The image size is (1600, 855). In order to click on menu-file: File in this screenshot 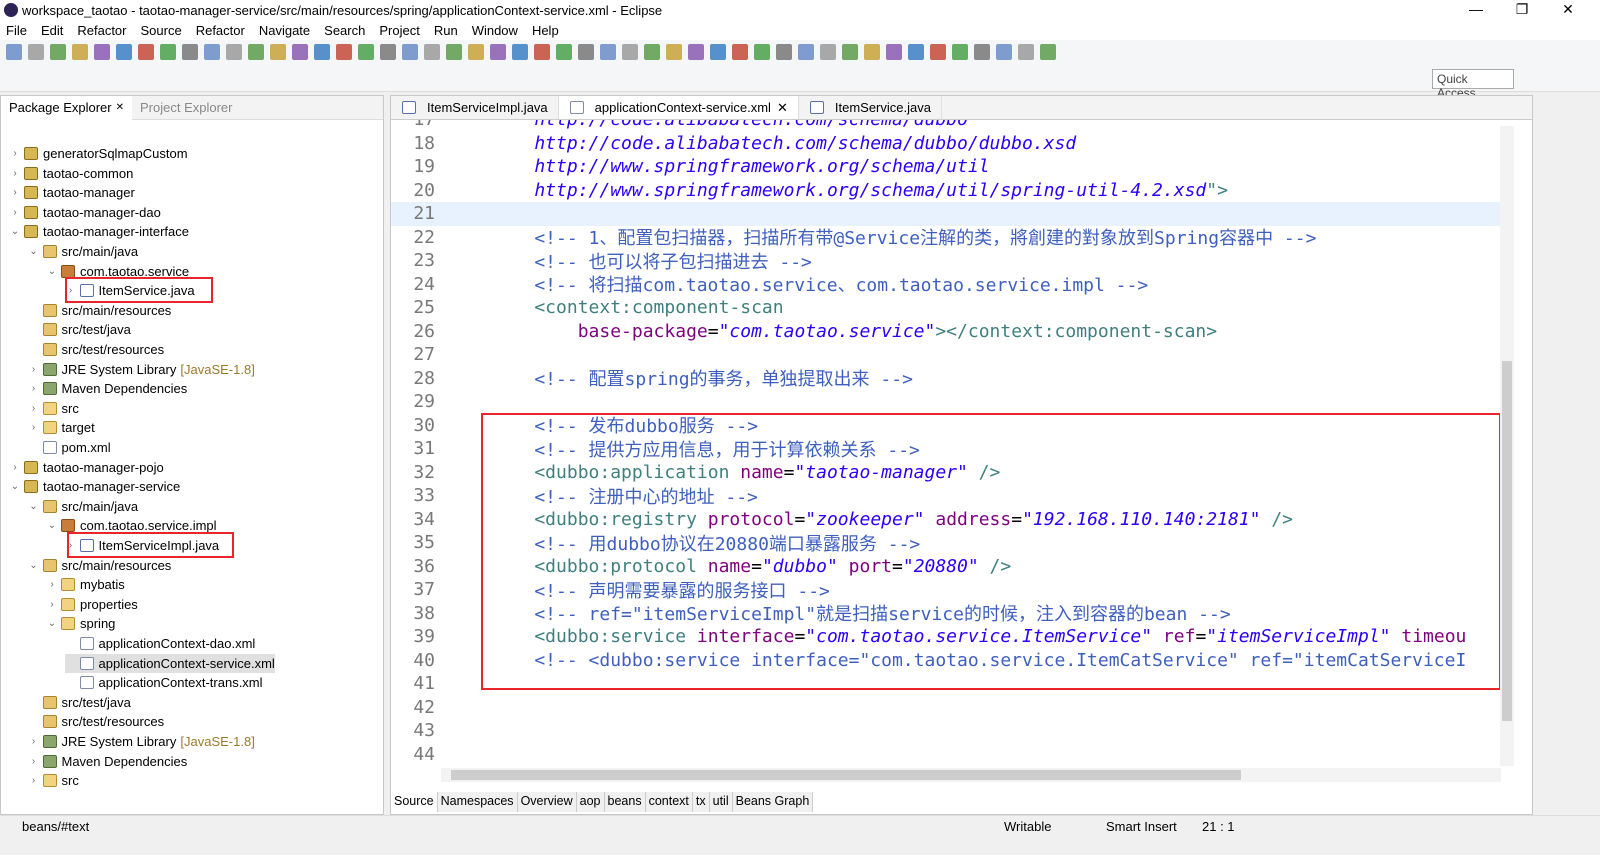, I will do `click(16, 30)`.